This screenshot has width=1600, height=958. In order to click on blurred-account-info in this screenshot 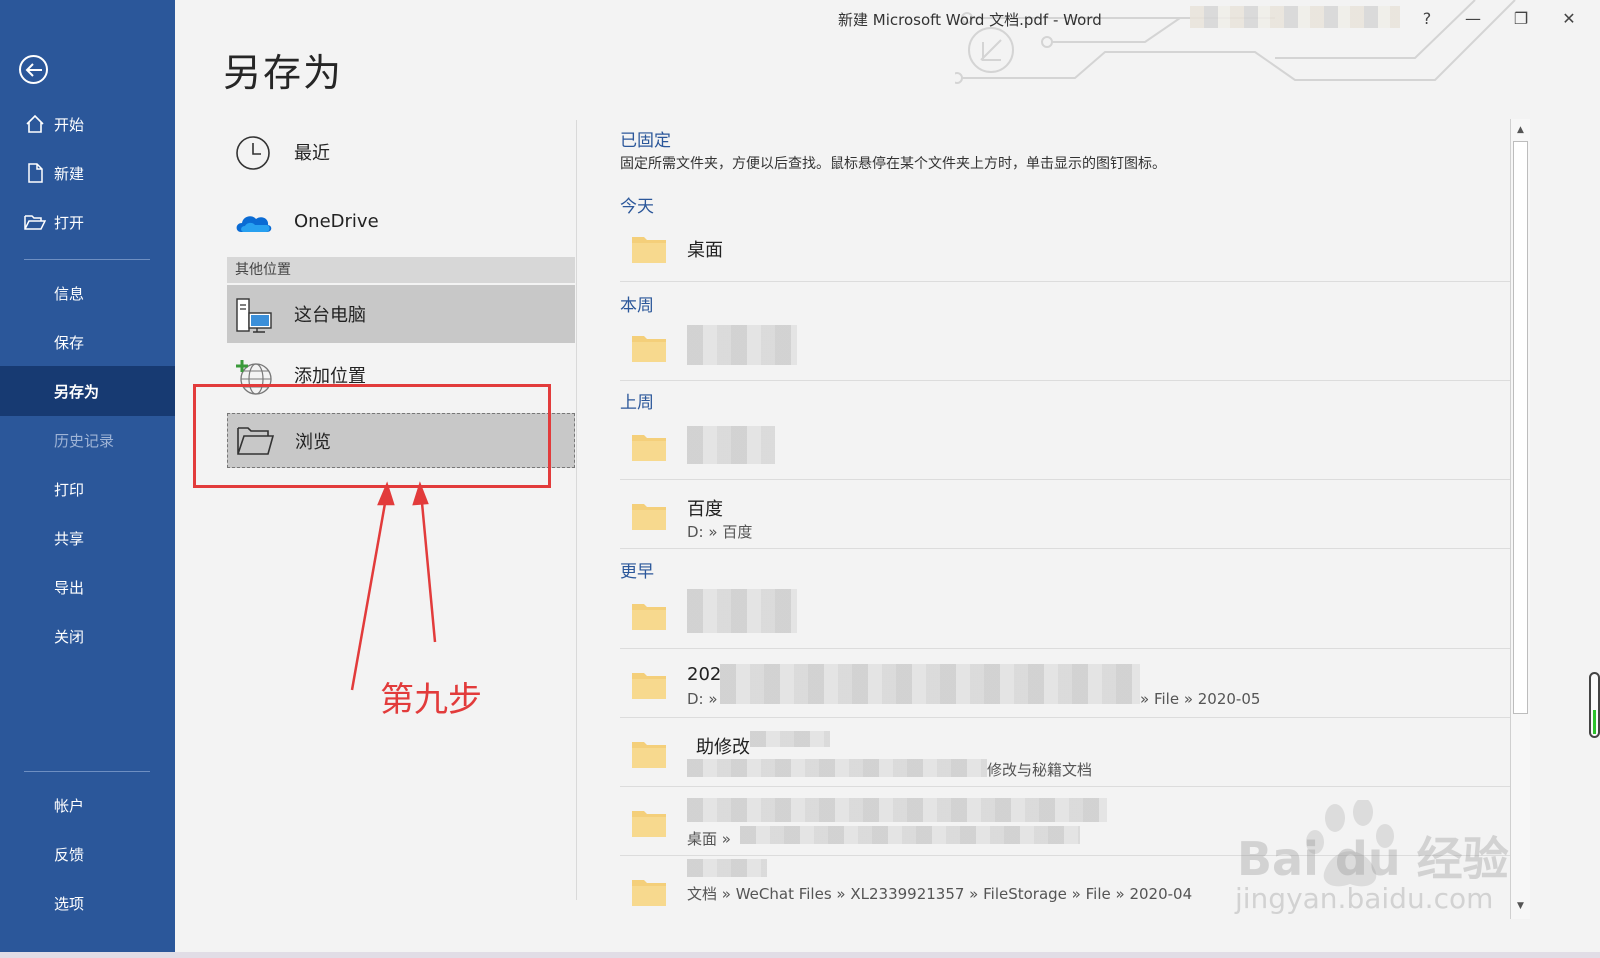, I will do `click(1295, 17)`.